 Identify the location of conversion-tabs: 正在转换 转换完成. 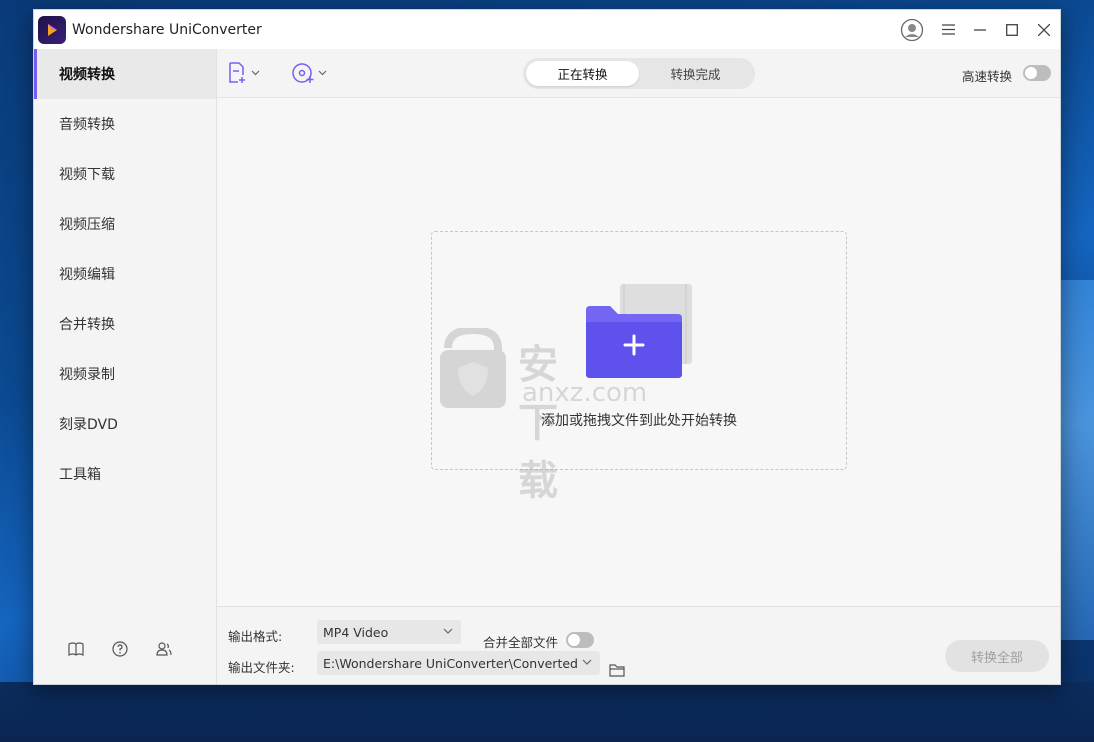
(639, 73).